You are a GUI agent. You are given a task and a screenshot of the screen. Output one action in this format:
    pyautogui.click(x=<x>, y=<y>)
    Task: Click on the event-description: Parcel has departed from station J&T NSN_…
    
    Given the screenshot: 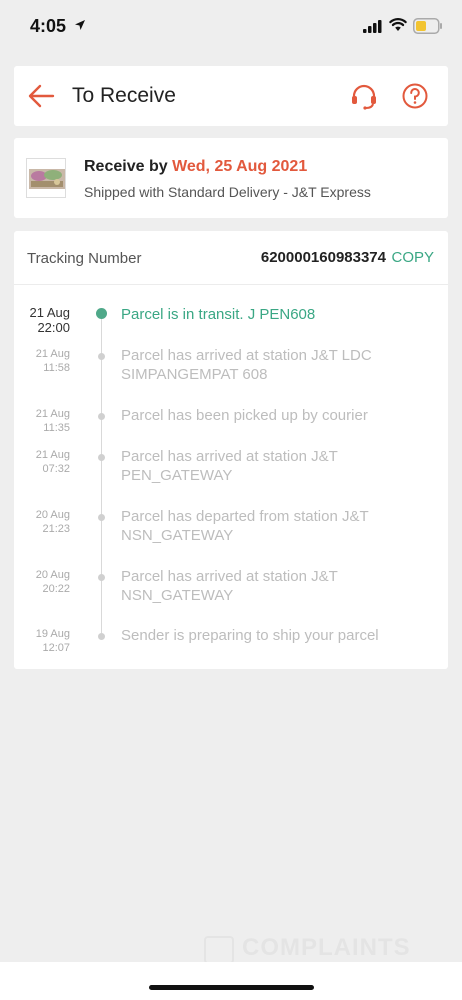 What is the action you would take?
    pyautogui.click(x=245, y=526)
    